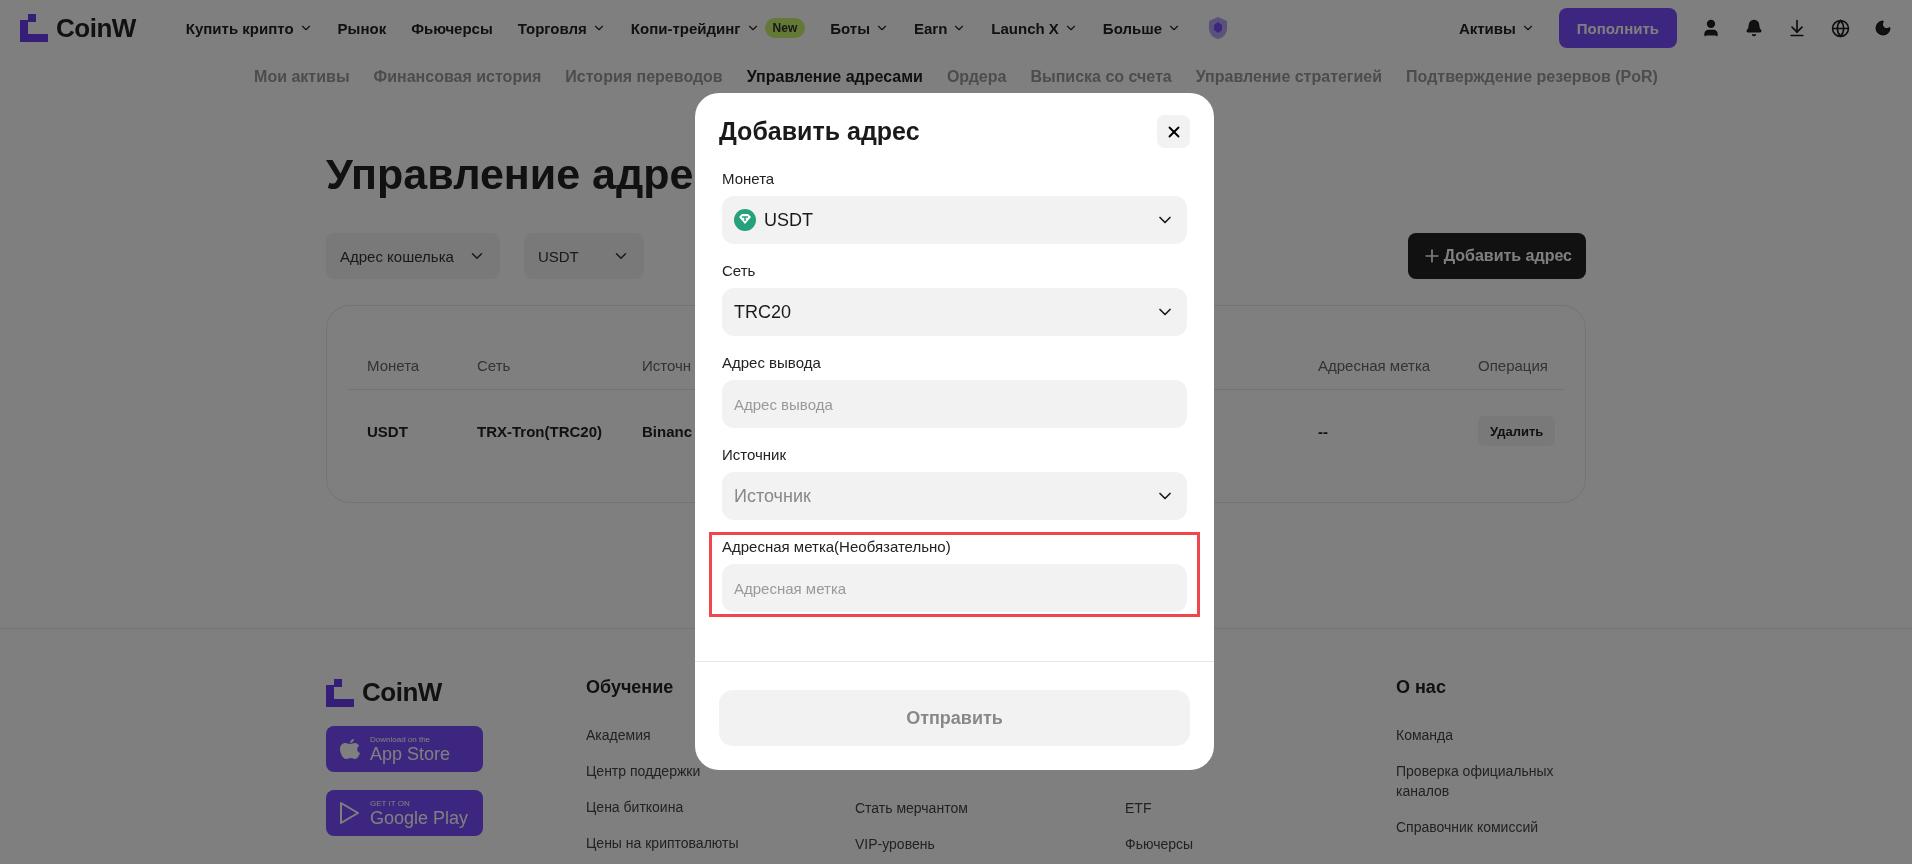 Image resolution: width=1912 pixels, height=864 pixels. What do you see at coordinates (387, 431) in the screenshot?
I see `table-cell: USDT` at bounding box center [387, 431].